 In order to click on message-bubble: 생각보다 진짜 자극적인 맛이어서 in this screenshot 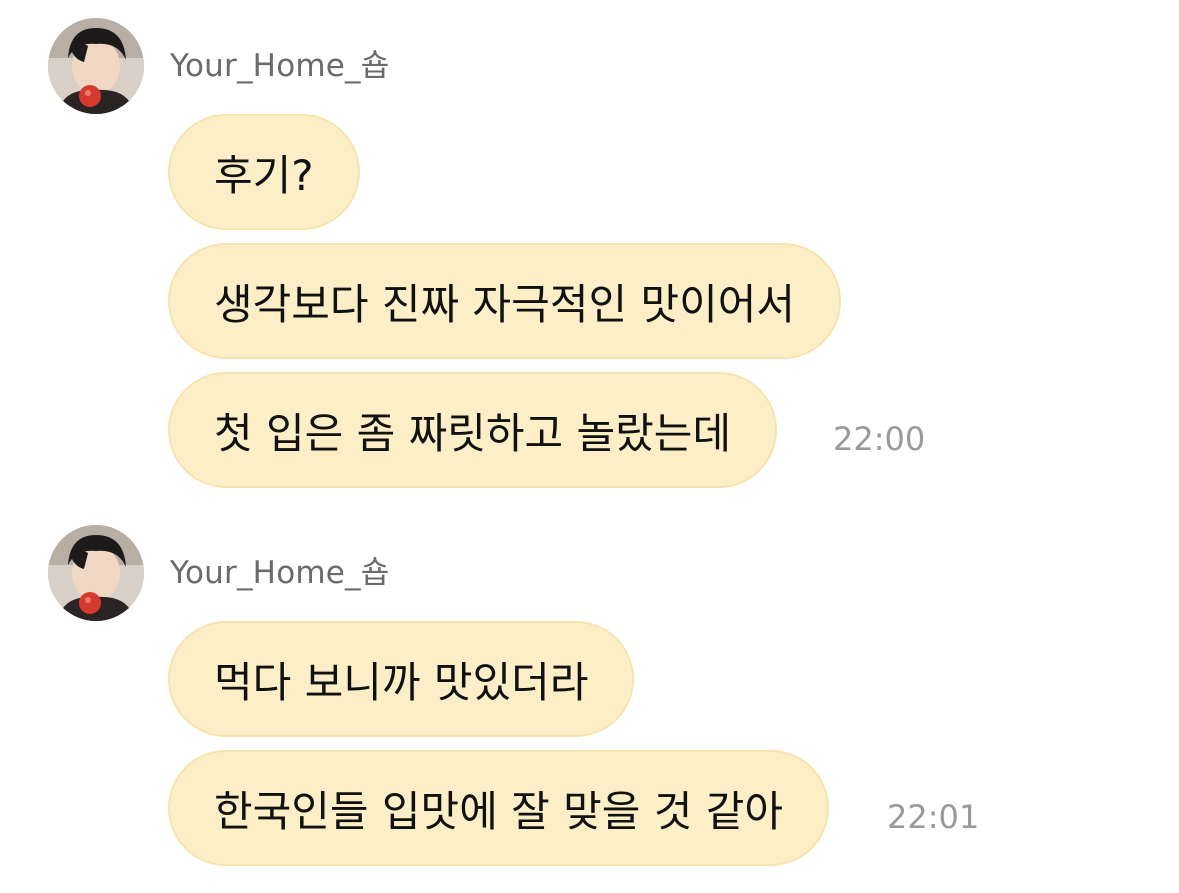, I will do `click(505, 301)`.